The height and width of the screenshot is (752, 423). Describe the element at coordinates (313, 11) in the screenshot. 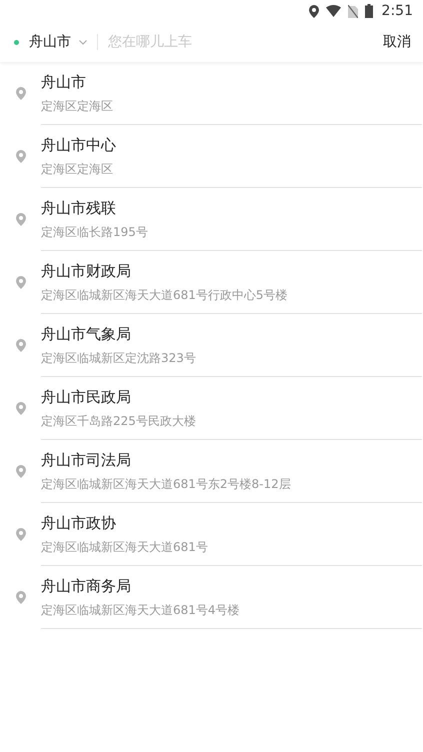

I see `location-icon` at that location.